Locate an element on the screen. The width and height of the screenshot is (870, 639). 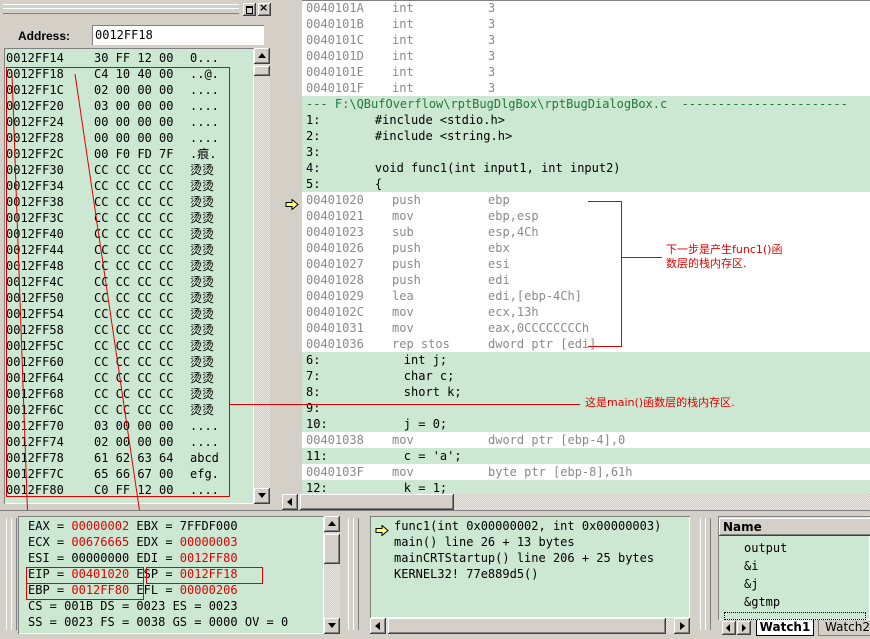
registers-scroll-thumb is located at coordinates (332, 549).